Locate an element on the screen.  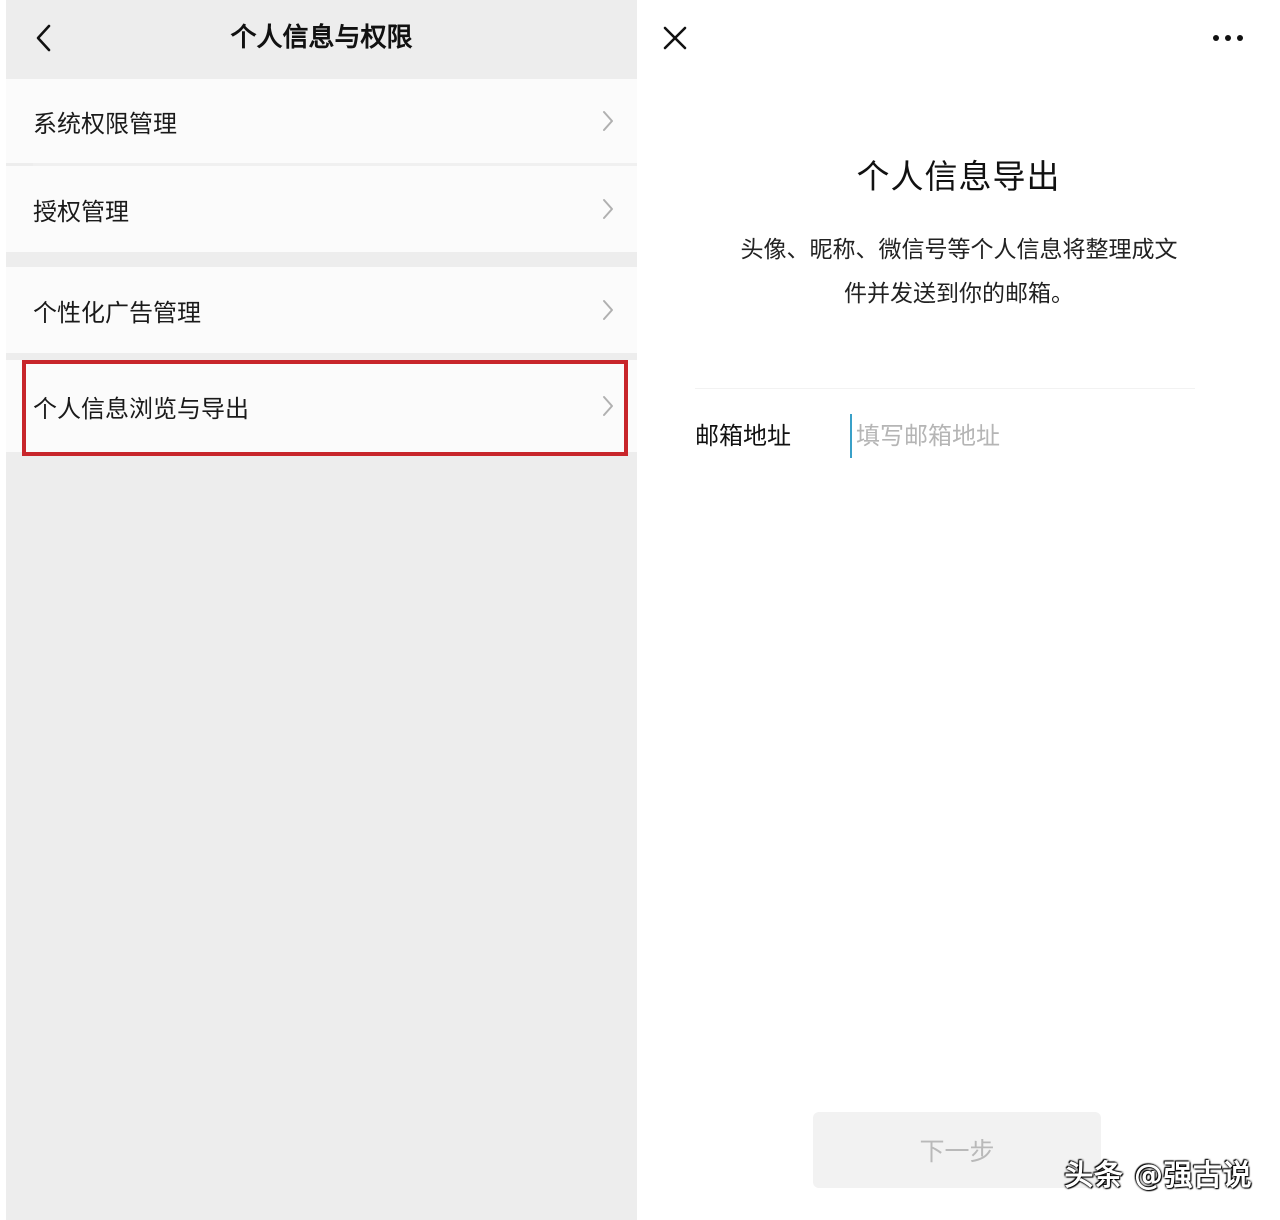
menu-item-label: 个性化广告管理 is located at coordinates (117, 312).